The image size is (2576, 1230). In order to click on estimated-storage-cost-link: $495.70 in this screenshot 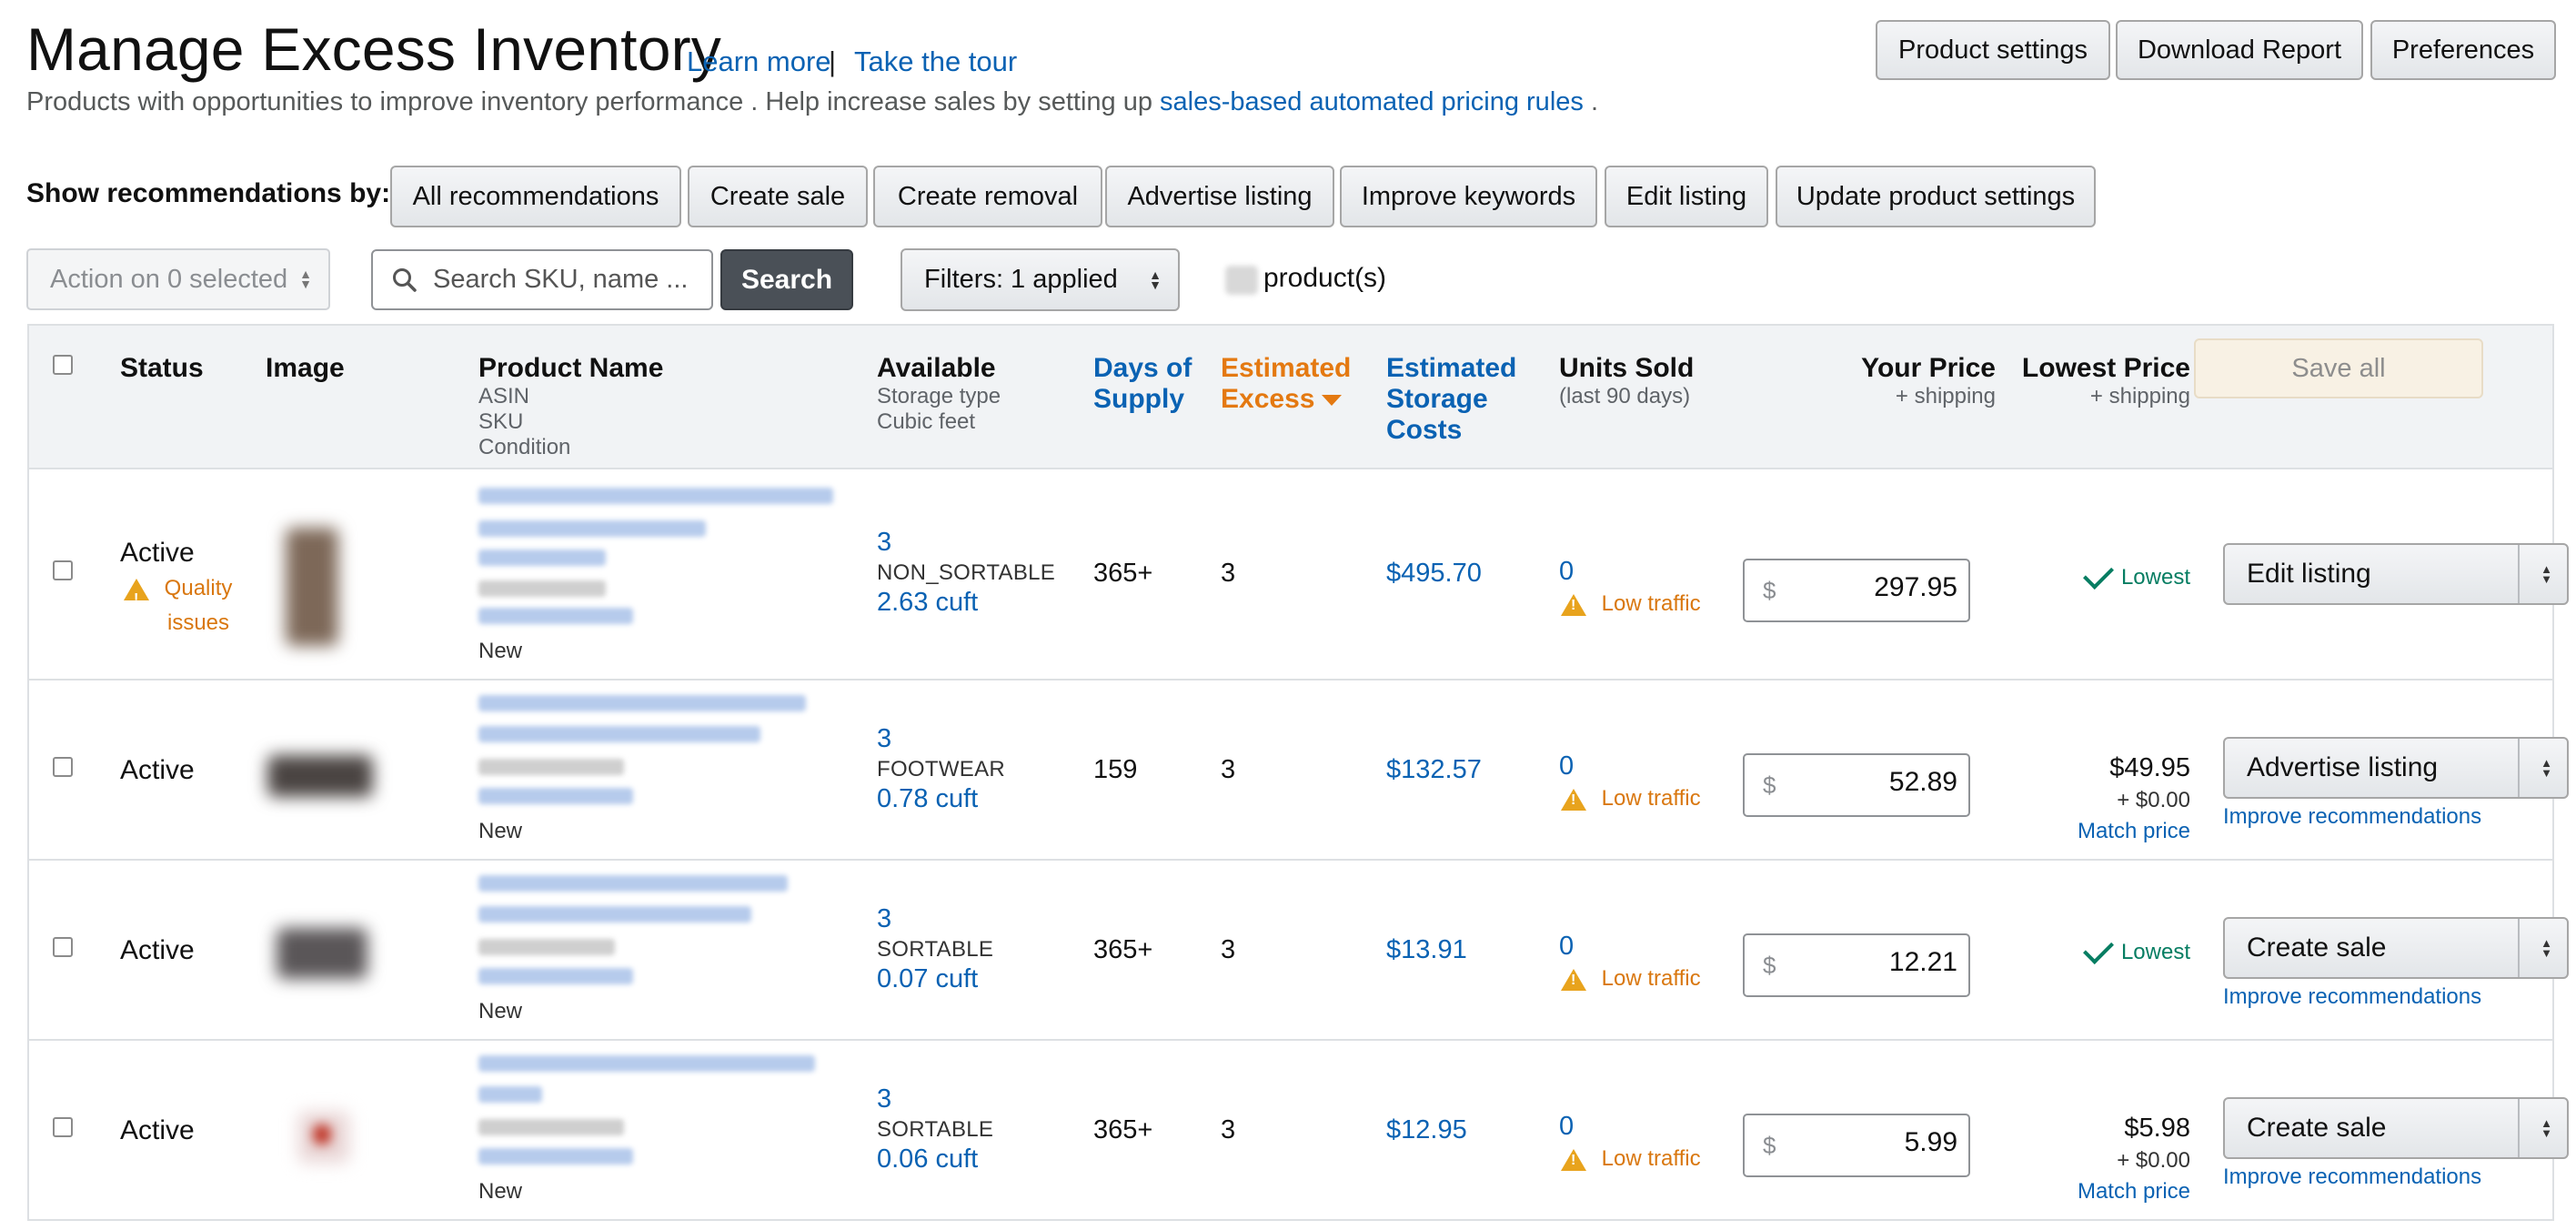, I will do `click(1434, 574)`.